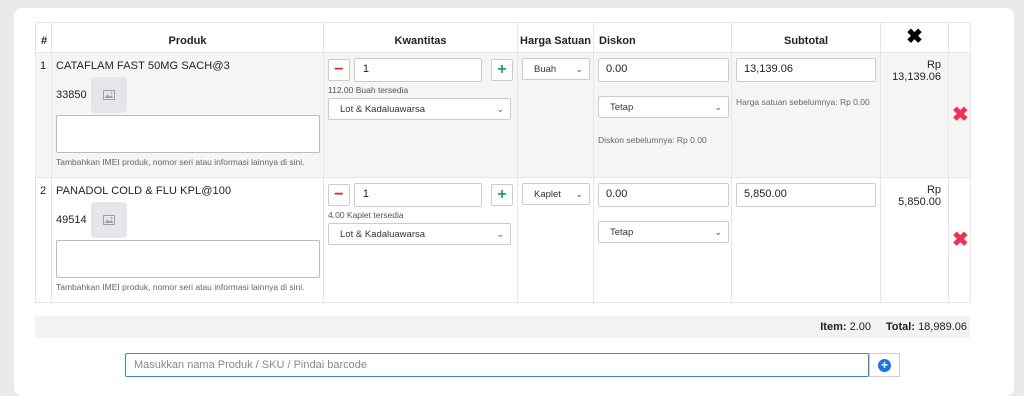 The image size is (1024, 396). I want to click on product-code: 49514, so click(71, 220).